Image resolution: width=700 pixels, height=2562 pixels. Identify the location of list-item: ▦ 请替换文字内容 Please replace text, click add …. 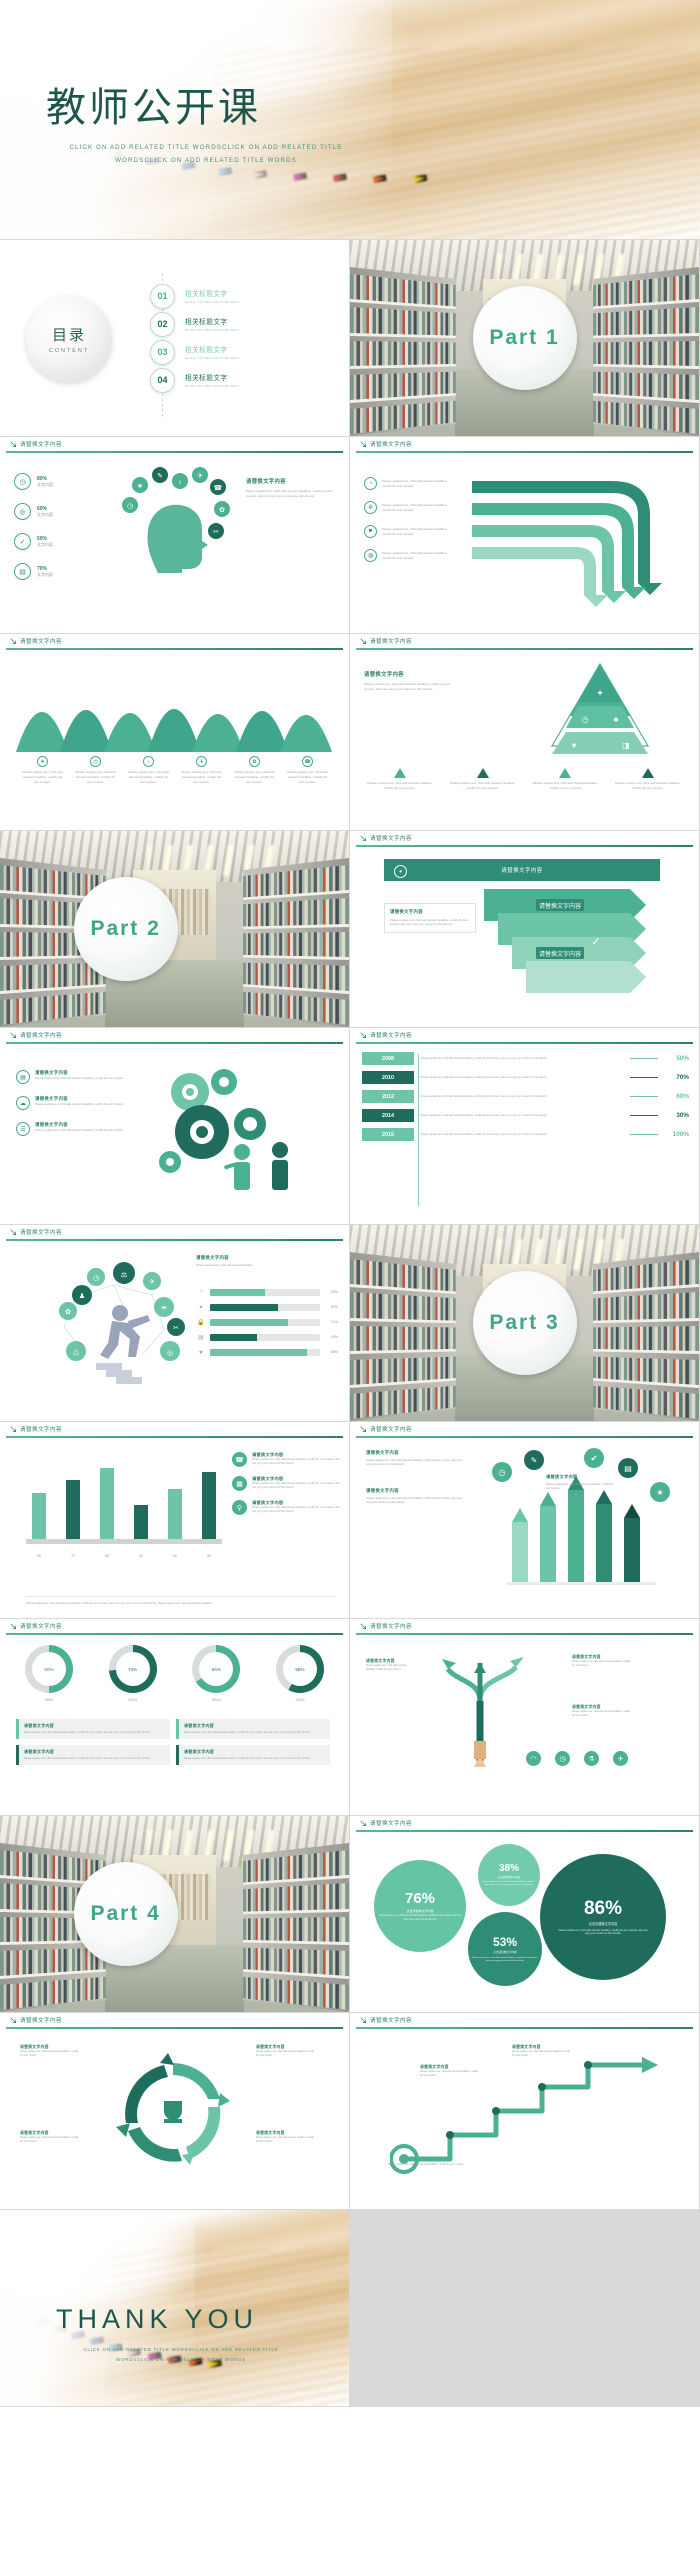
(286, 1483).